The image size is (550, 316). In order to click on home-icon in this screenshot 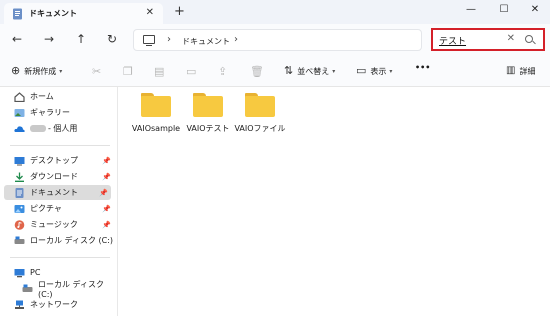, I will do `click(19, 96)`.